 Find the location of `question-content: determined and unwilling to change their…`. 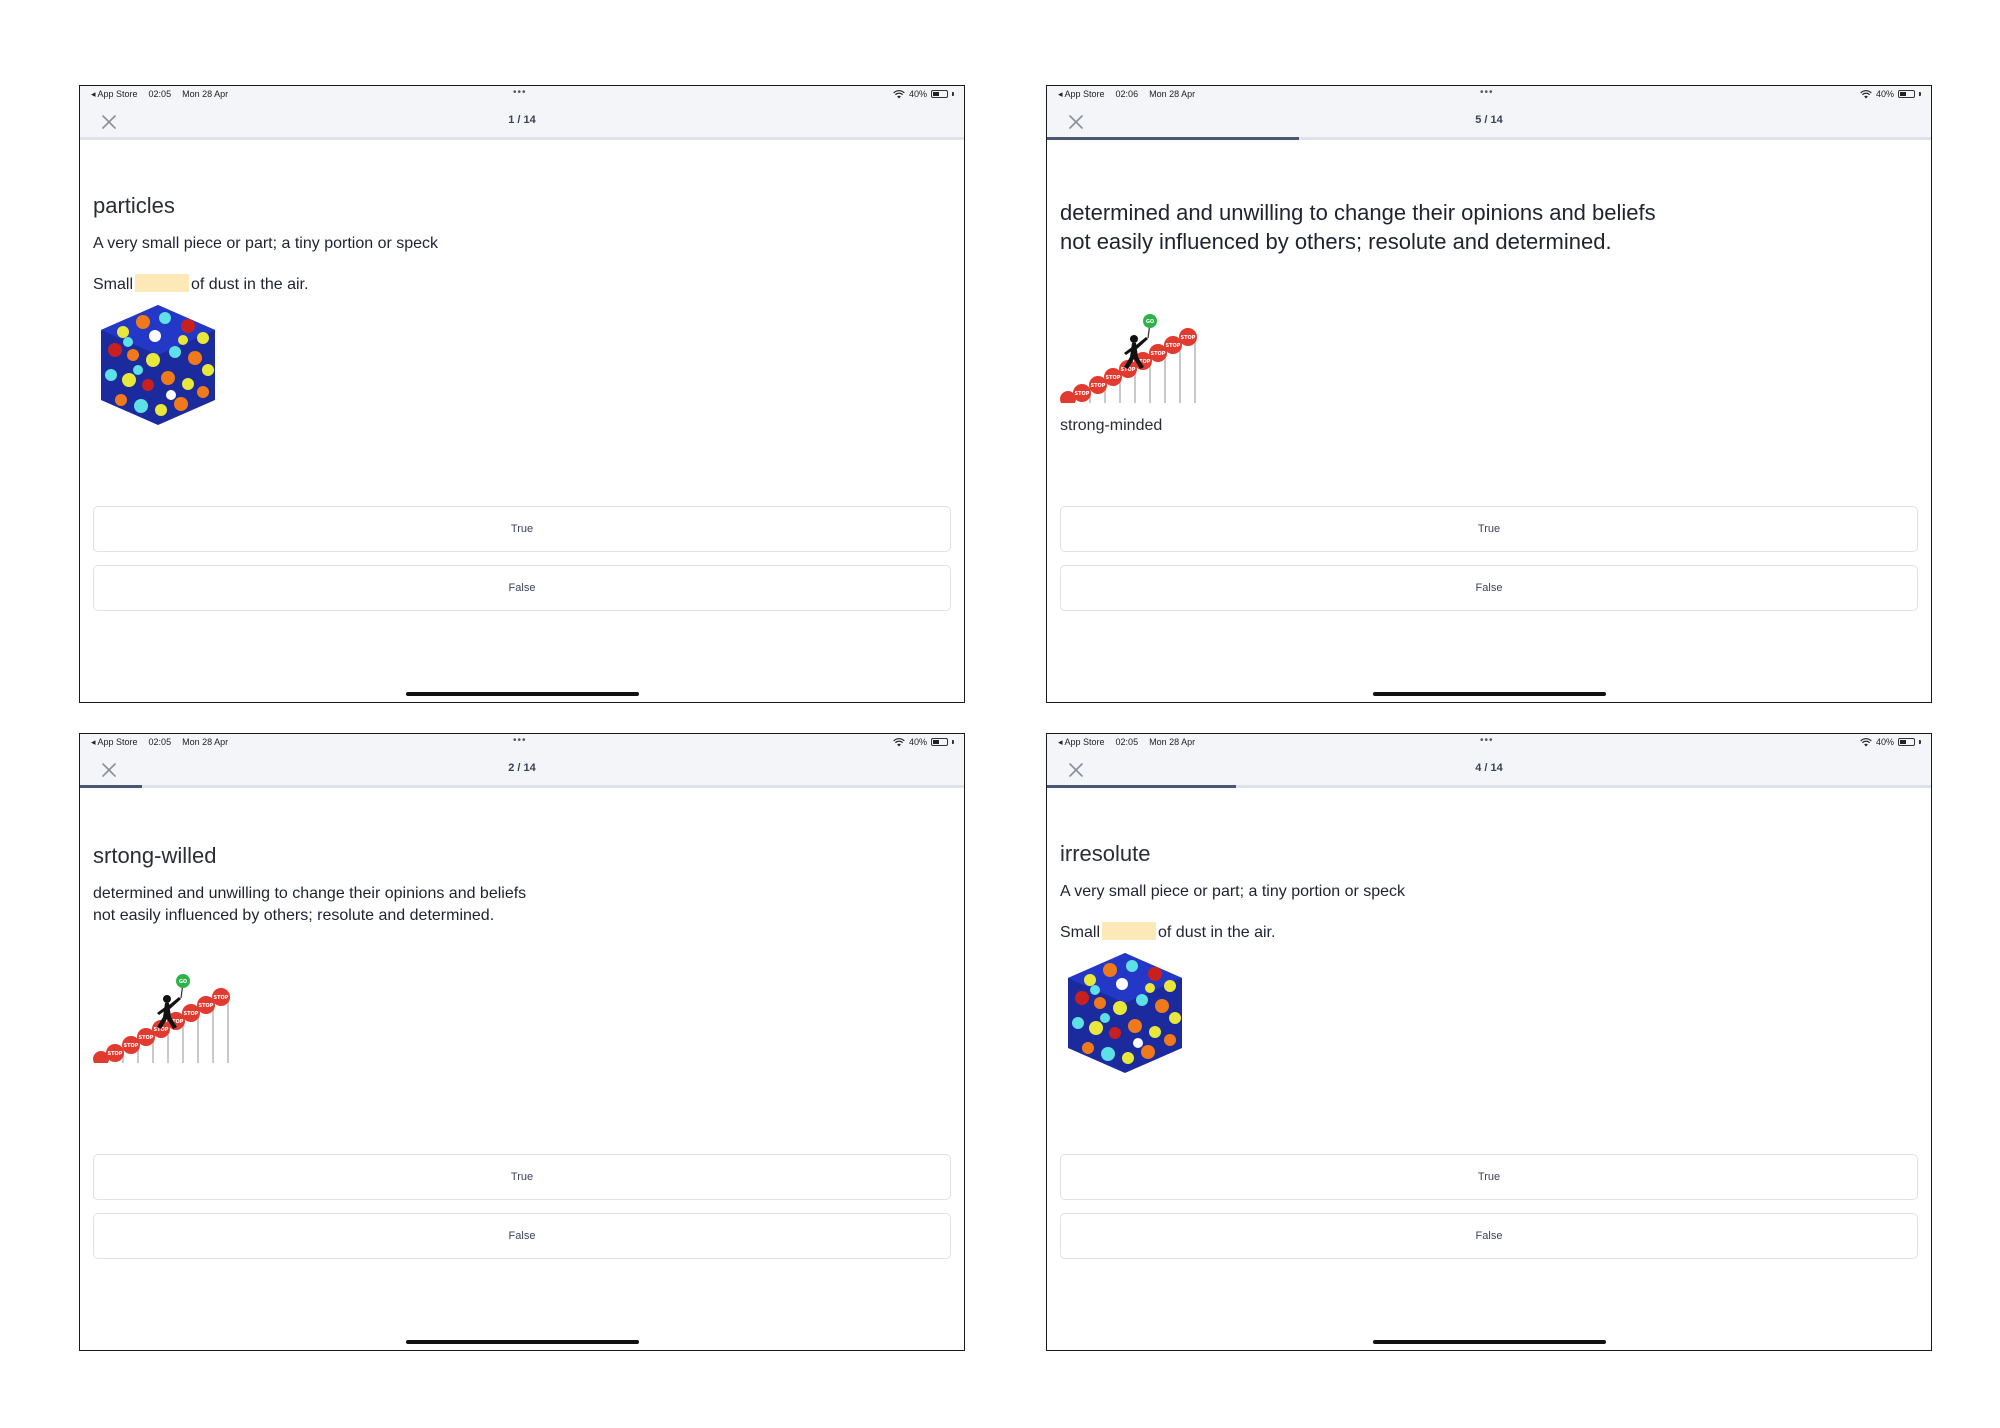

question-content: determined and unwilling to change their… is located at coordinates (1489, 287).